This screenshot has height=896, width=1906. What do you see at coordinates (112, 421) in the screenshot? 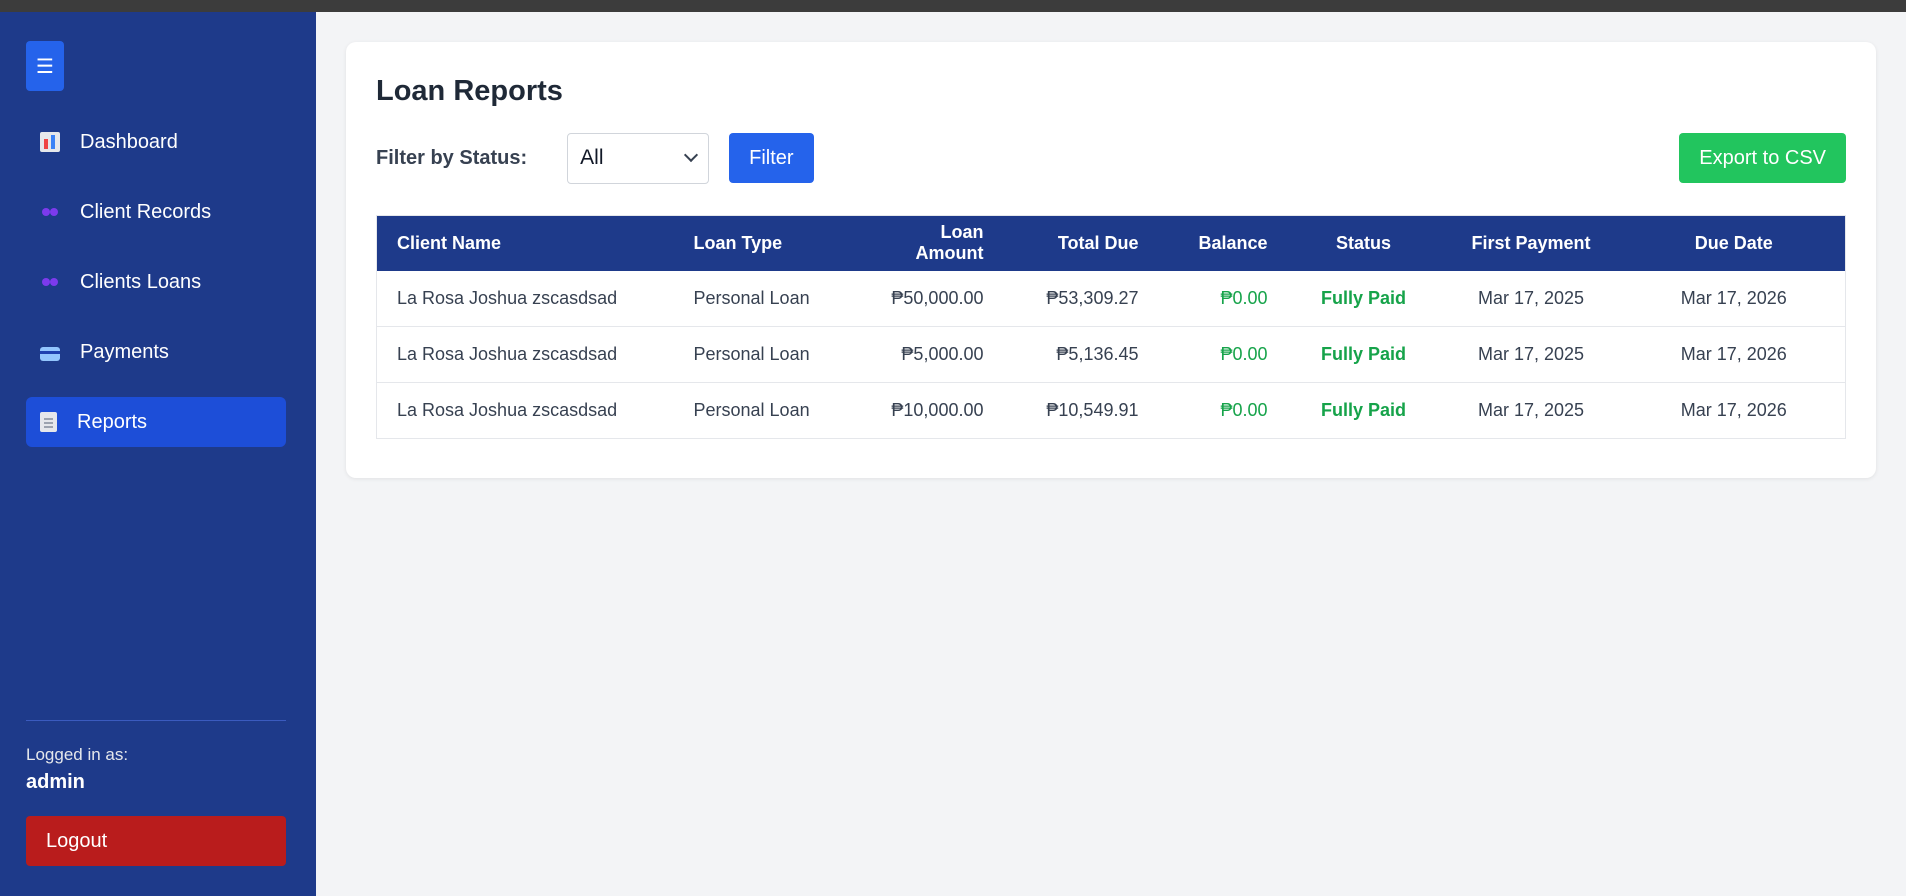
I see `sidebar-item-label: Reports` at bounding box center [112, 421].